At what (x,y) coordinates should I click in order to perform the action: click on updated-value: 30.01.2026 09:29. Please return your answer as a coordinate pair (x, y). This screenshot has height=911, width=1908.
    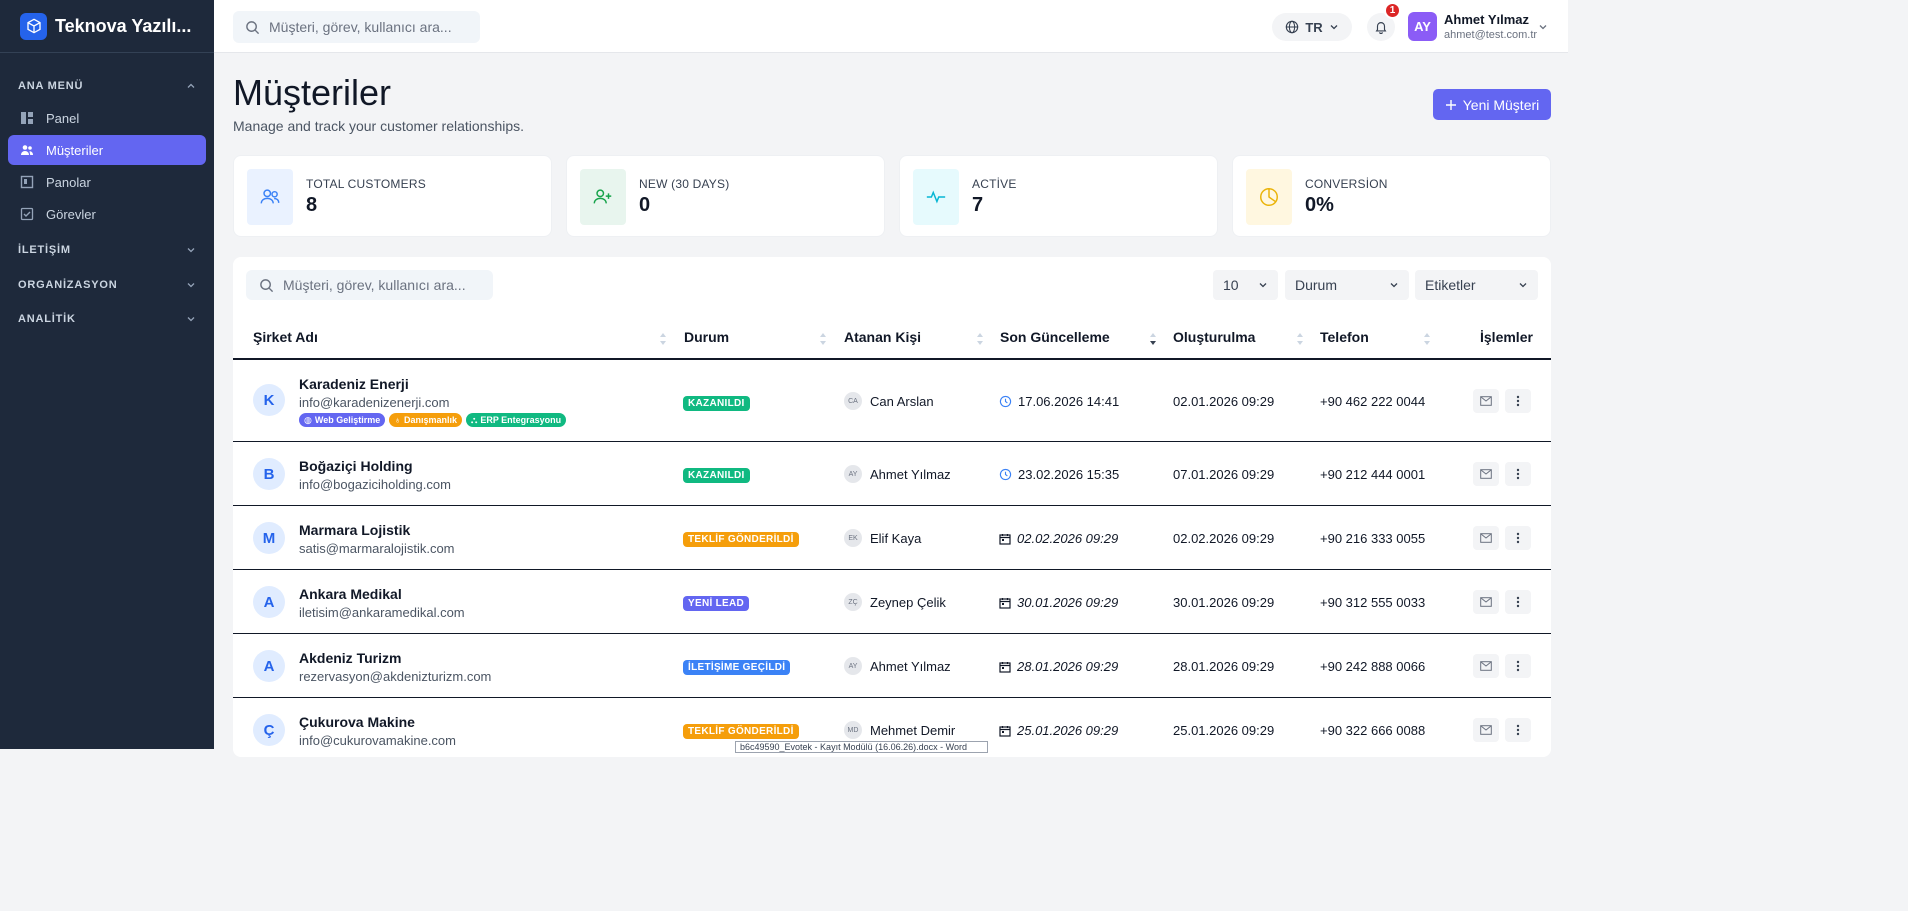
    Looking at the image, I should click on (1068, 602).